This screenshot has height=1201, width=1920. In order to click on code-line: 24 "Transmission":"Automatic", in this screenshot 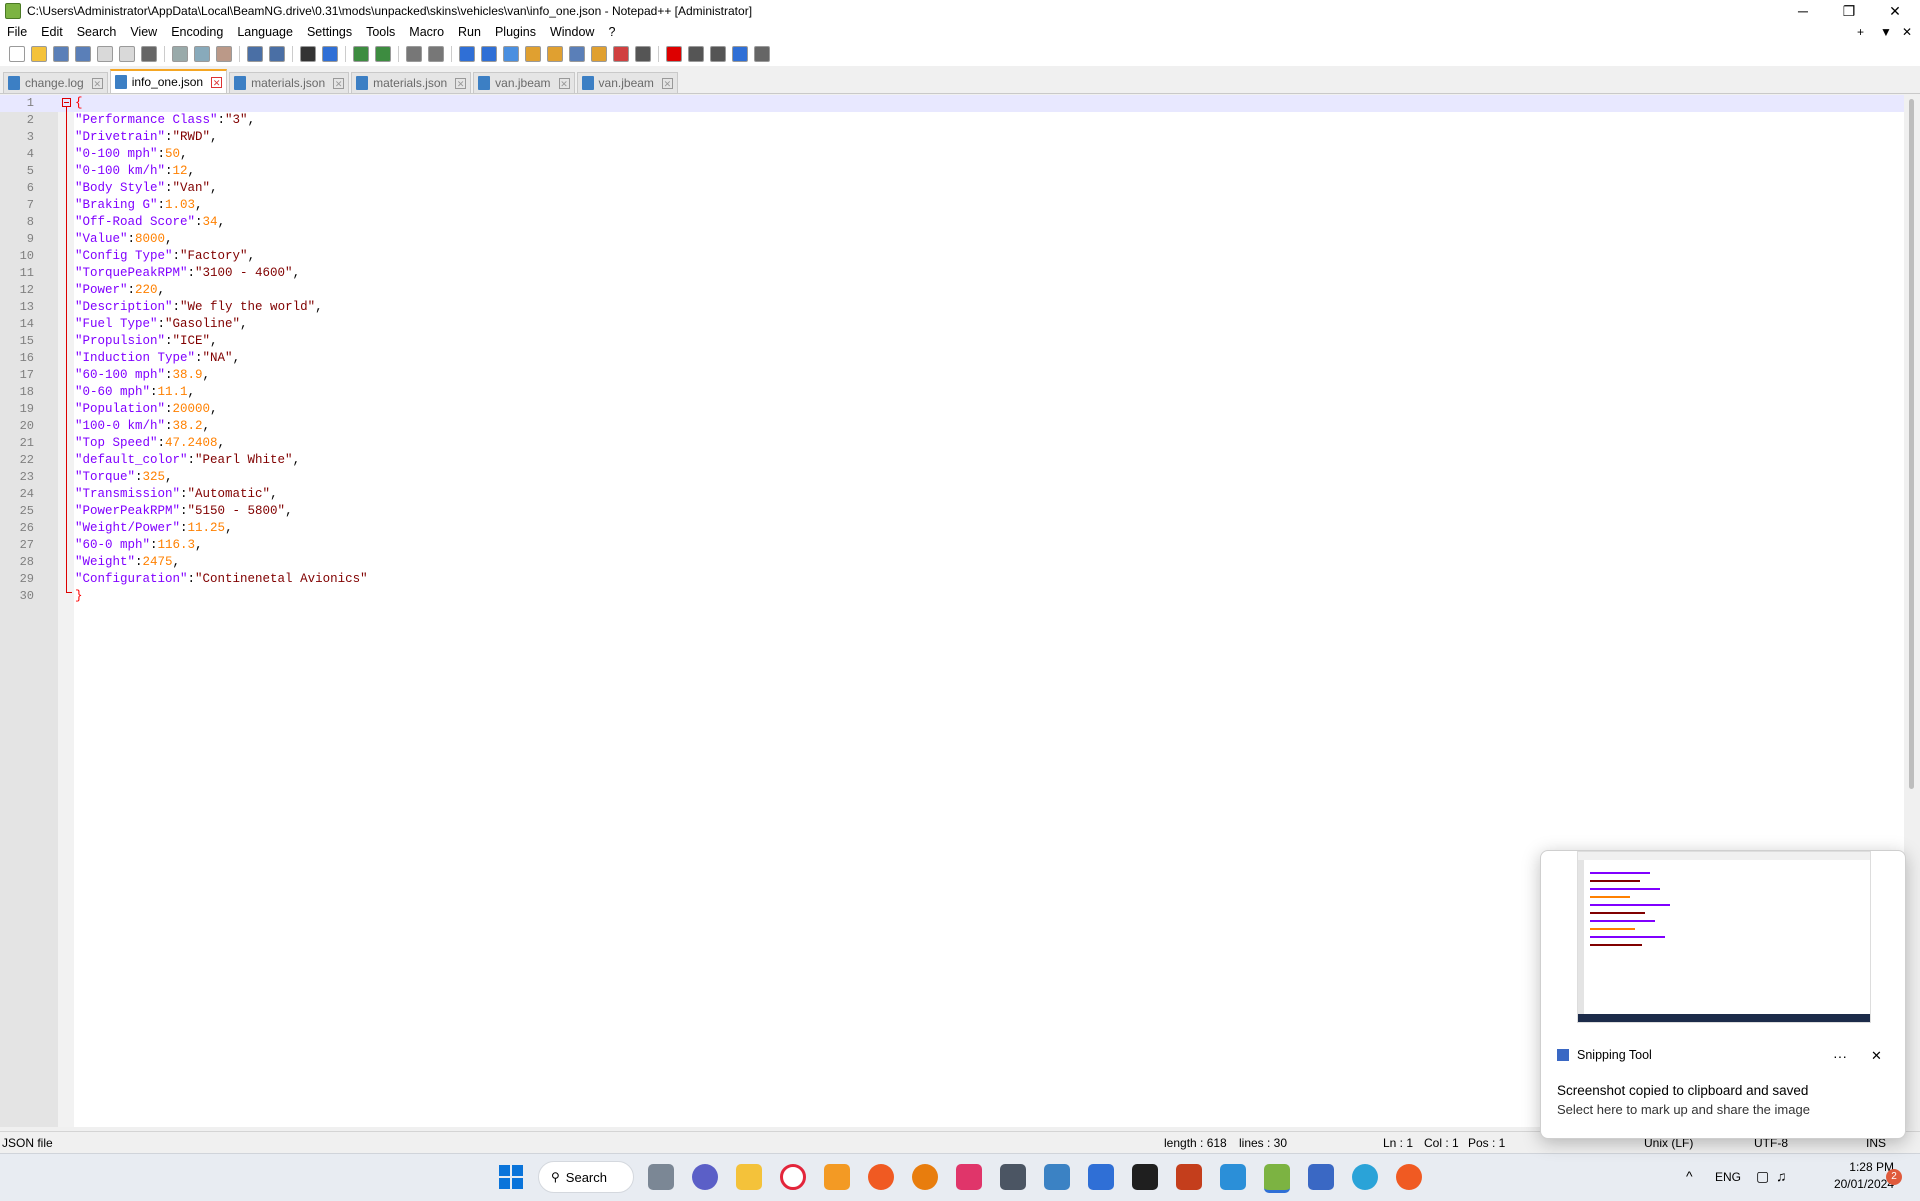, I will do `click(952, 494)`.